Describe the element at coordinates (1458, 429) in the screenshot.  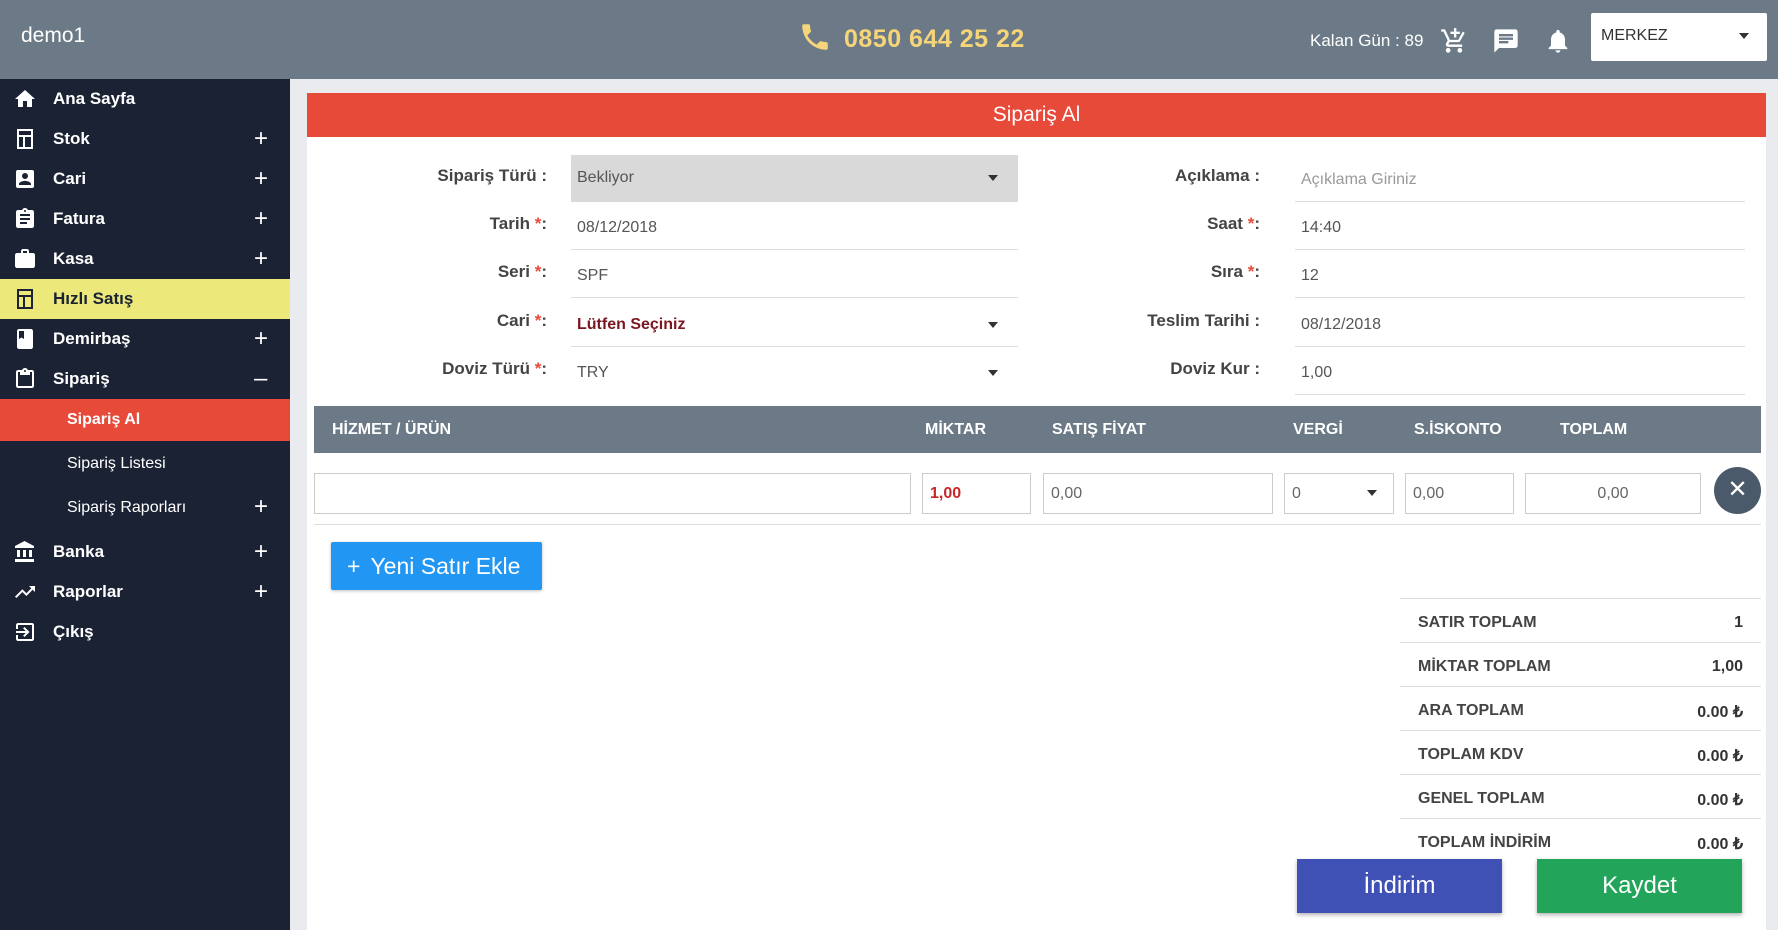
I see `col-header-discount: S.İSKONTO` at that location.